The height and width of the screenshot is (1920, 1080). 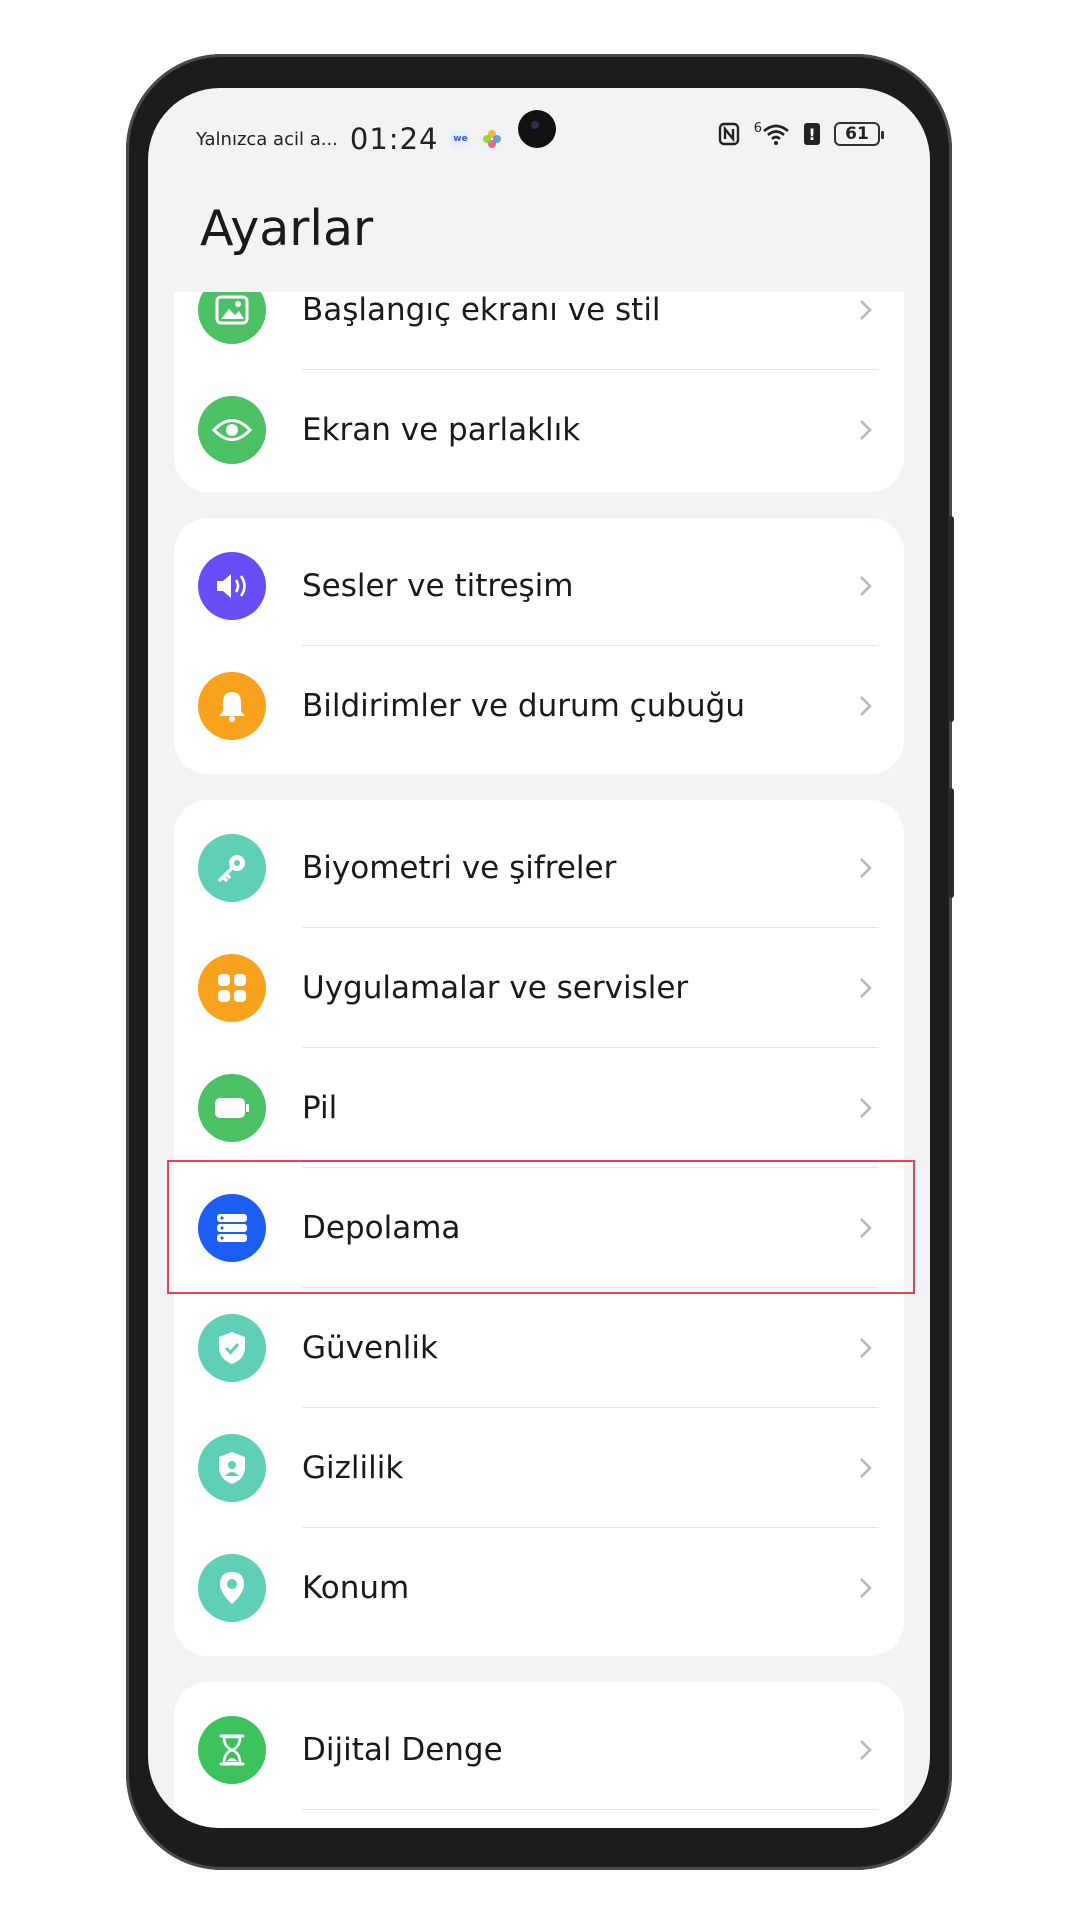 What do you see at coordinates (492, 139) in the screenshot?
I see `photos-notification-icon` at bounding box center [492, 139].